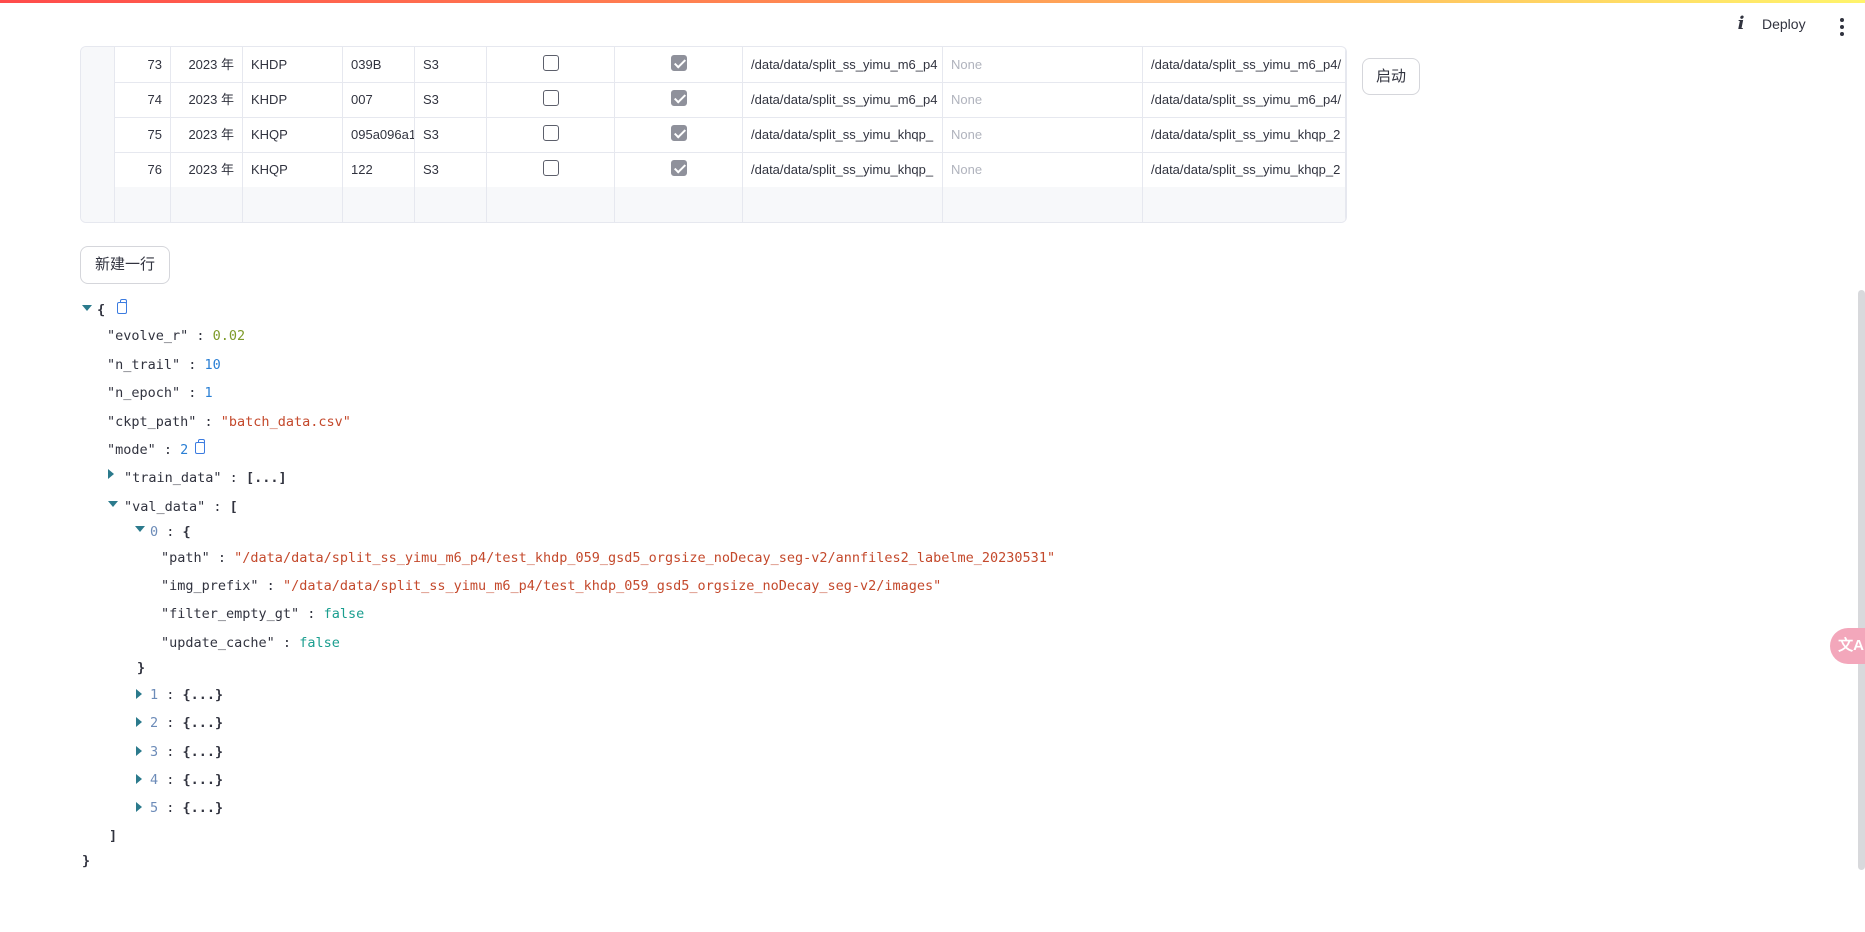 Image resolution: width=1865 pixels, height=932 pixels. I want to click on json-entry-mode: "mode" : 2, so click(148, 450).